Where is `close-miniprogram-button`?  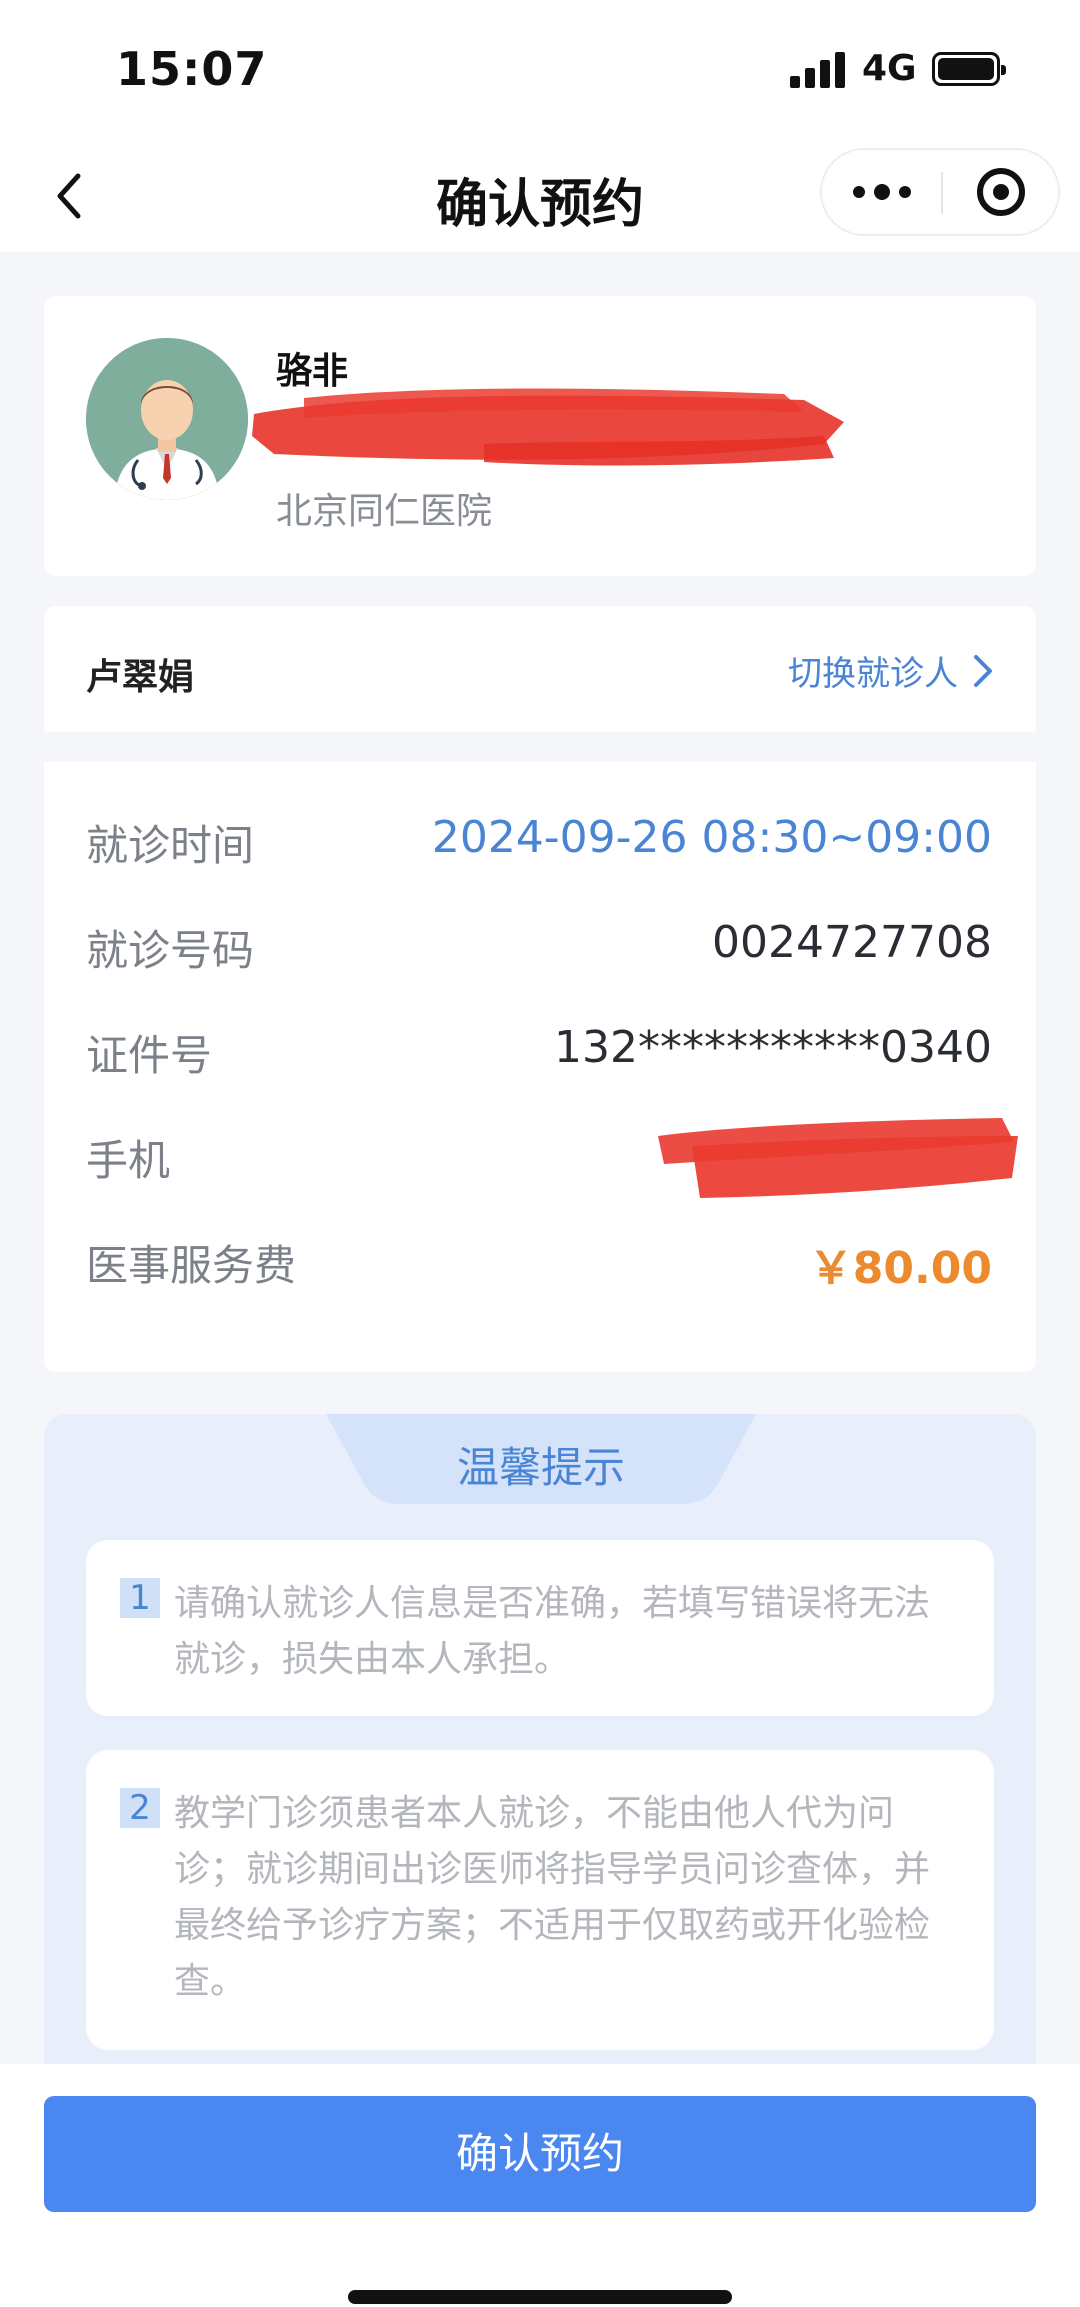 close-miniprogram-button is located at coordinates (1001, 192).